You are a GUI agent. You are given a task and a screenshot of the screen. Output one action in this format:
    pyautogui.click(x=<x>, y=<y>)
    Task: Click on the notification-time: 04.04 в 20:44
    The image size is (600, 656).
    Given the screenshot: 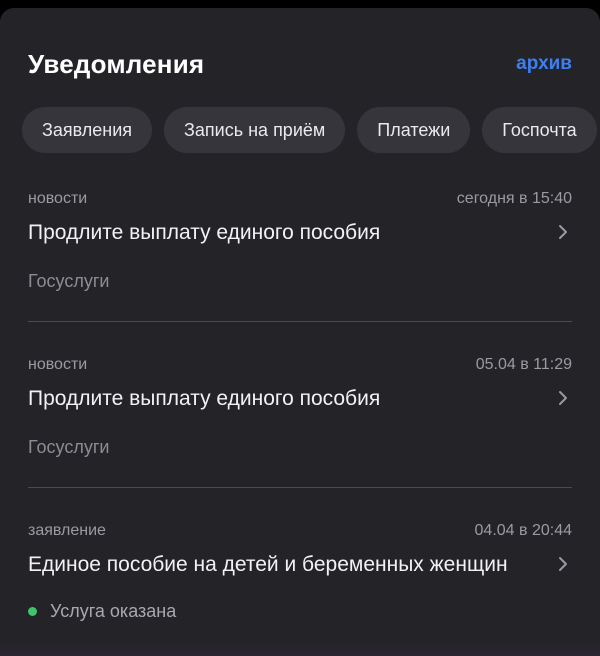 What is the action you would take?
    pyautogui.click(x=523, y=530)
    